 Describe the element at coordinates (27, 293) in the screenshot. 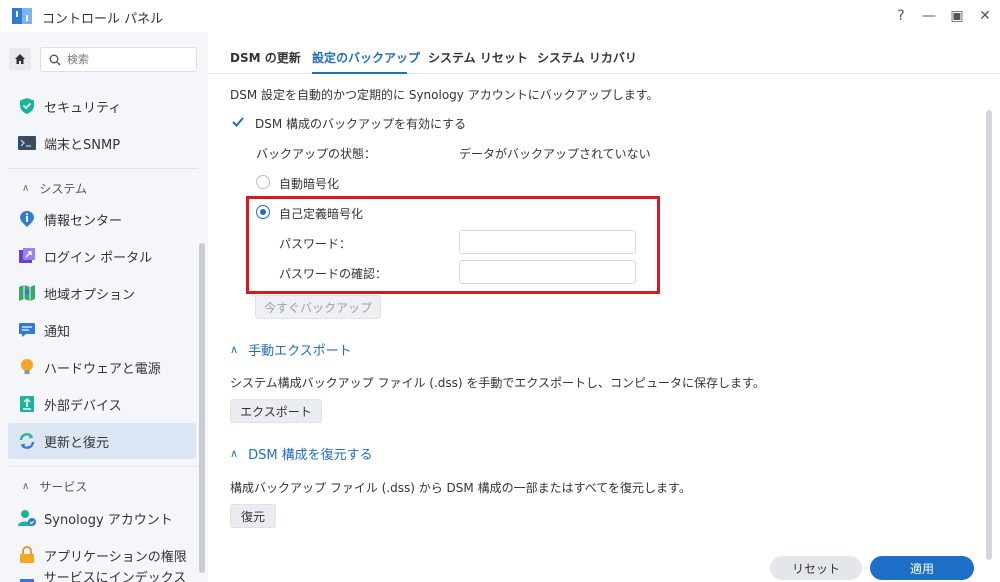

I see `map-icon` at that location.